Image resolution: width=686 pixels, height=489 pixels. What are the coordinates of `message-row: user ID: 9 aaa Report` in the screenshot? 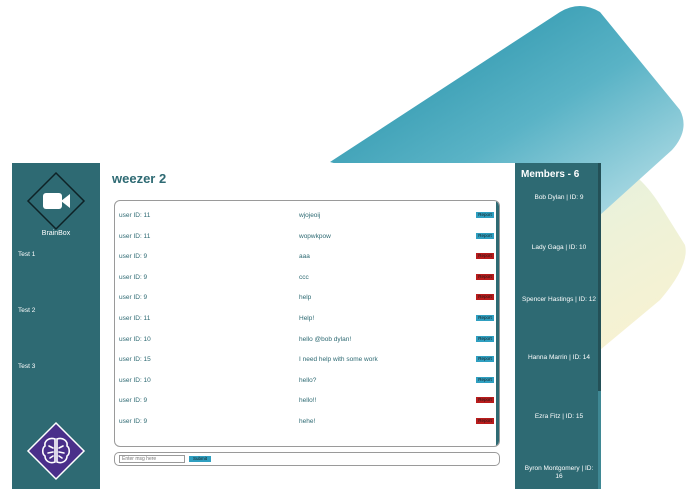 It's located at (305, 256).